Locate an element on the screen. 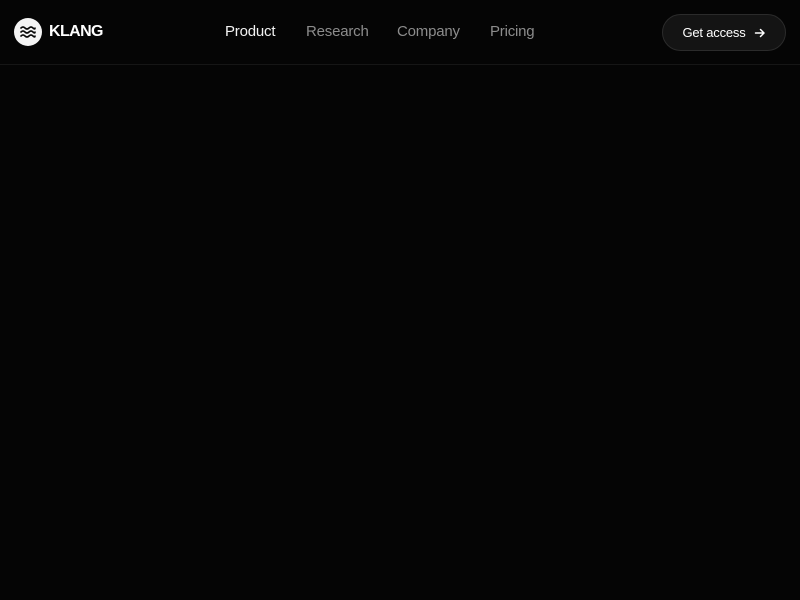 This screenshot has width=800, height=600. nav-item-pricing: Pricing is located at coordinates (512, 32).